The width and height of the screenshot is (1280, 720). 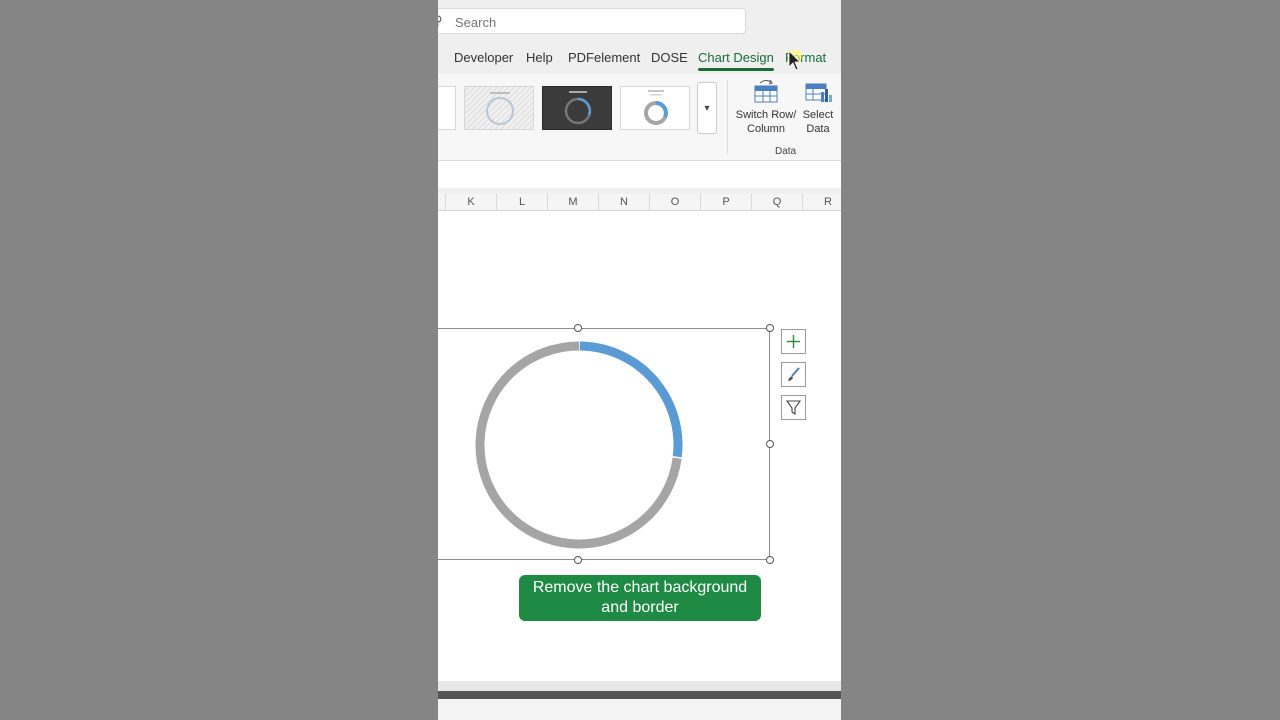 I want to click on data-group-label: Data, so click(x=786, y=151).